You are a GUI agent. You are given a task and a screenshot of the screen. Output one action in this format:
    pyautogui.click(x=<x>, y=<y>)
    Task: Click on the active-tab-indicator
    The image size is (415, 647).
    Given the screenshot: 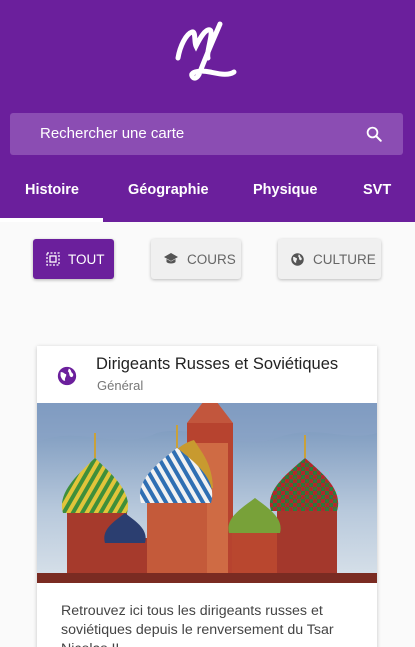 What is the action you would take?
    pyautogui.click(x=51, y=220)
    